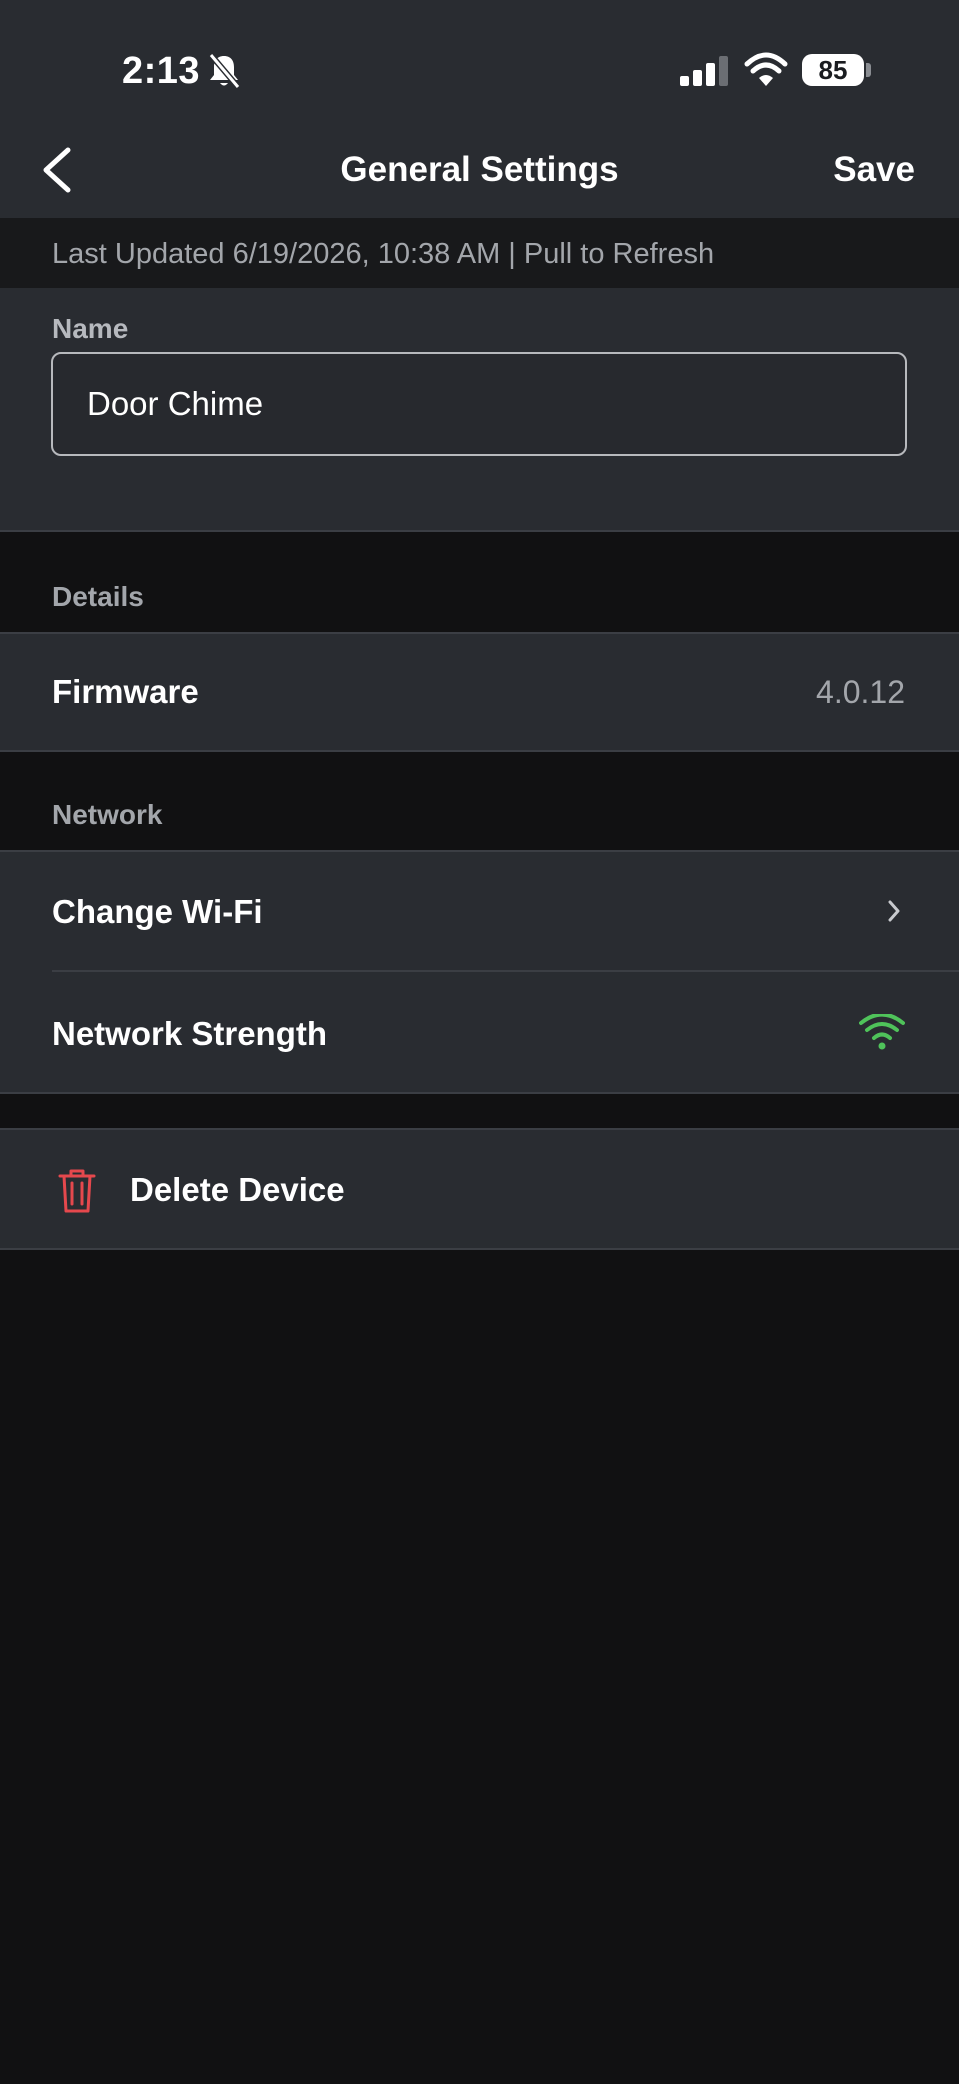  I want to click on chevron-left-icon, so click(58, 170).